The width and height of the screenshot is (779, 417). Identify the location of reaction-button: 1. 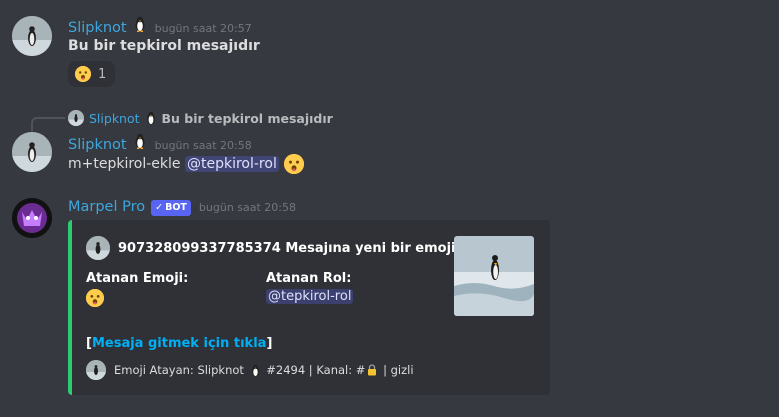
(92, 74).